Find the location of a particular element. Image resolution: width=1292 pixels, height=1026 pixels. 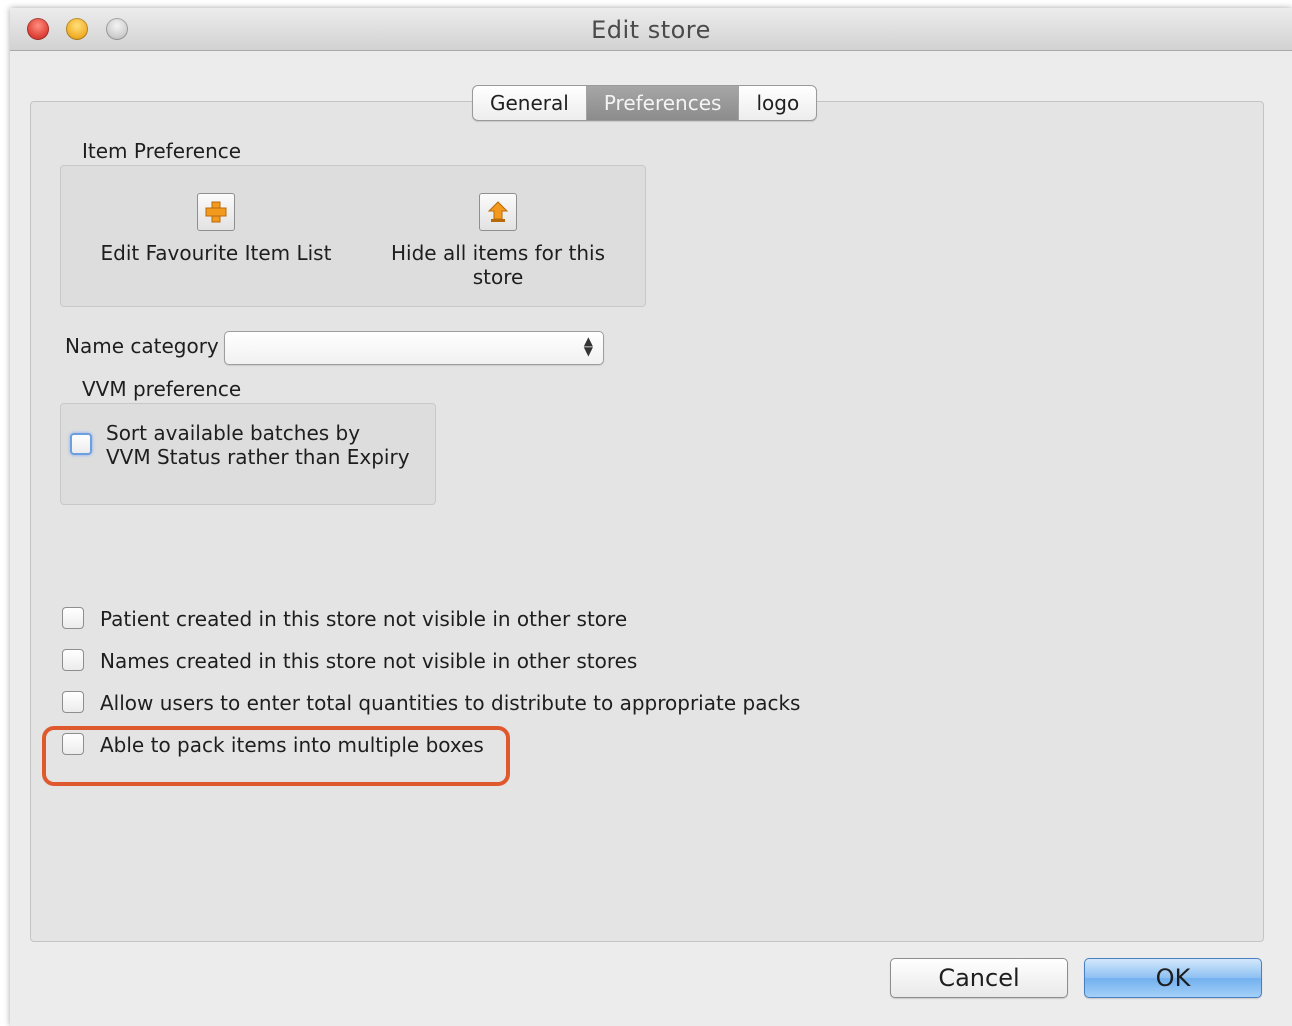

cancel-button: Cancel is located at coordinates (979, 978).